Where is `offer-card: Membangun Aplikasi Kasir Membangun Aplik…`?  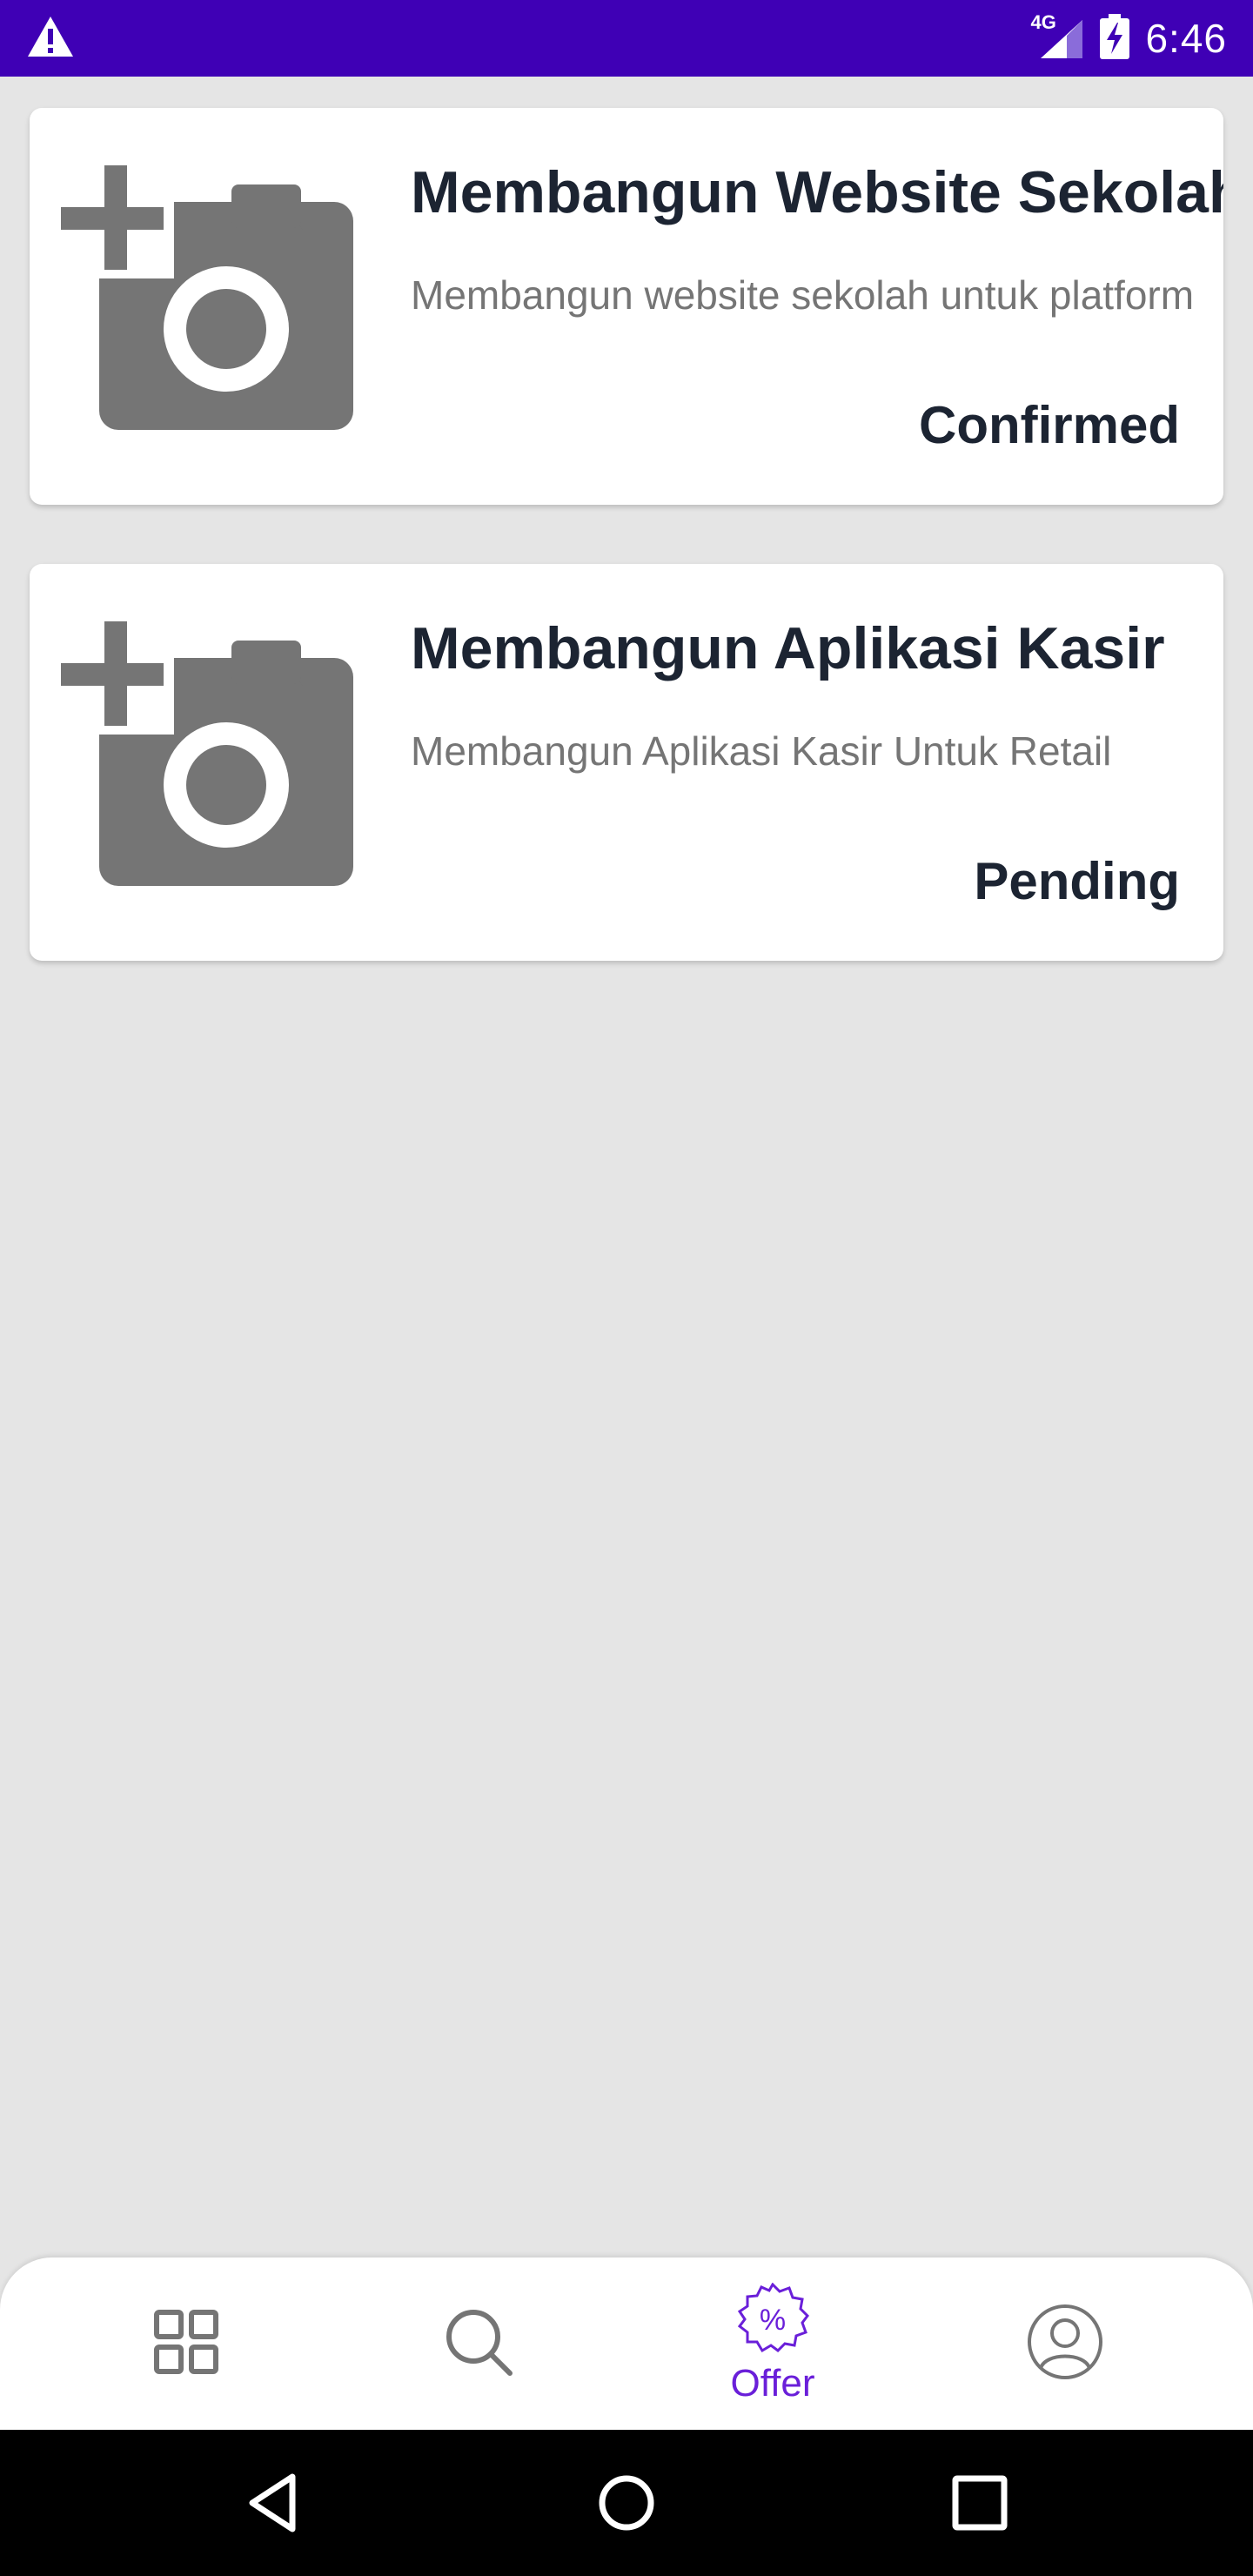
offer-card: Membangun Aplikasi Kasir Membangun Aplik… is located at coordinates (626, 762).